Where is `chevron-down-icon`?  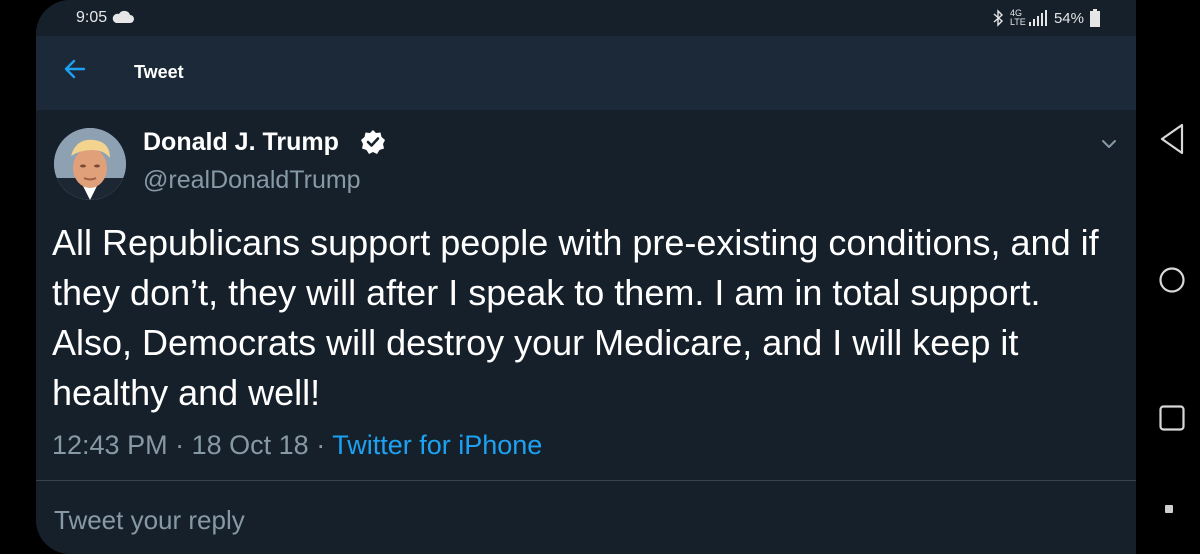
chevron-down-icon is located at coordinates (1109, 144).